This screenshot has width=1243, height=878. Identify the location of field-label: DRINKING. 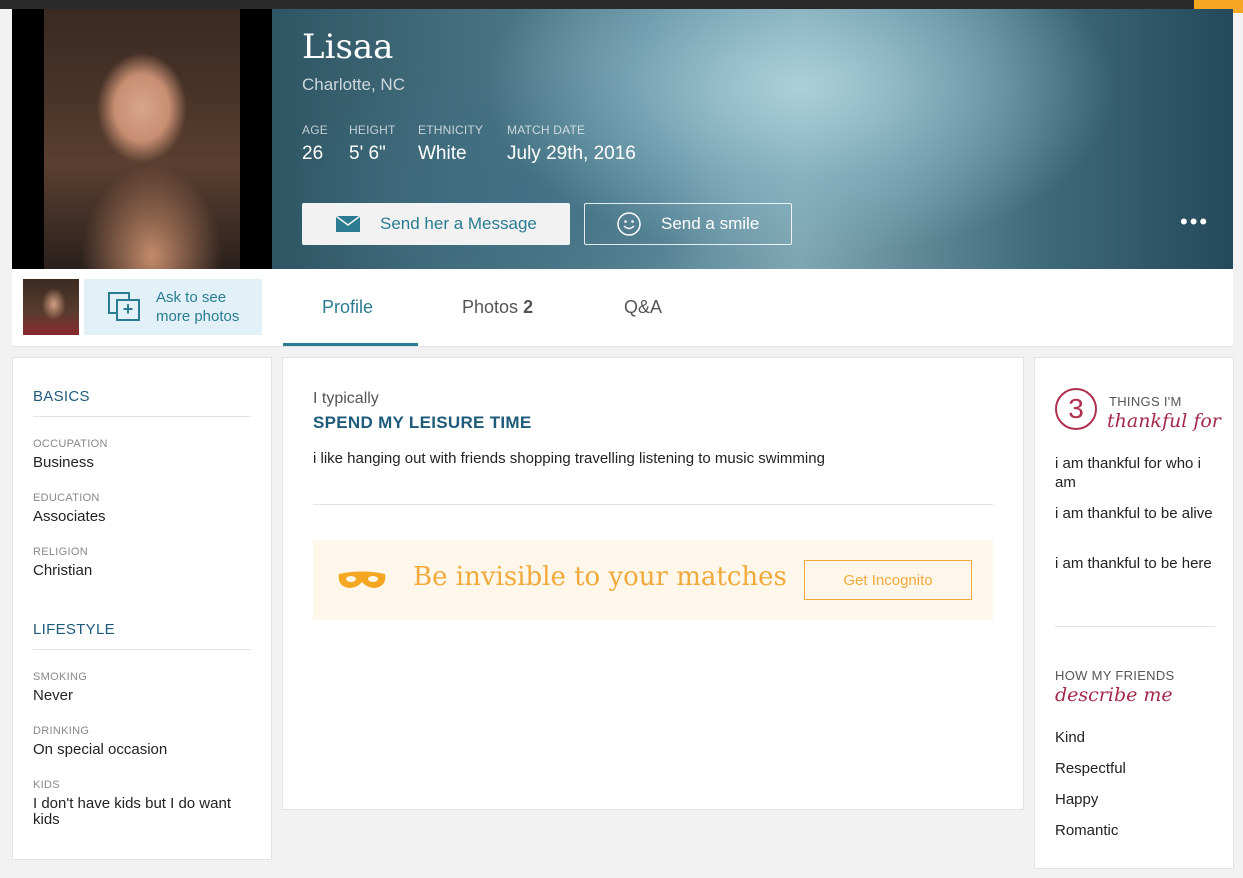
(61, 731).